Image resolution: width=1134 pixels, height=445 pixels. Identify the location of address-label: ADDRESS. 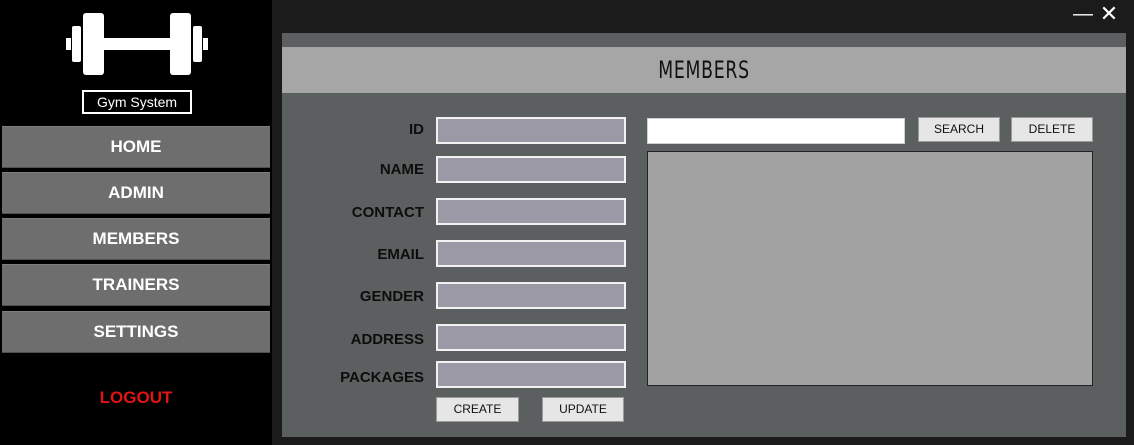
(387, 339).